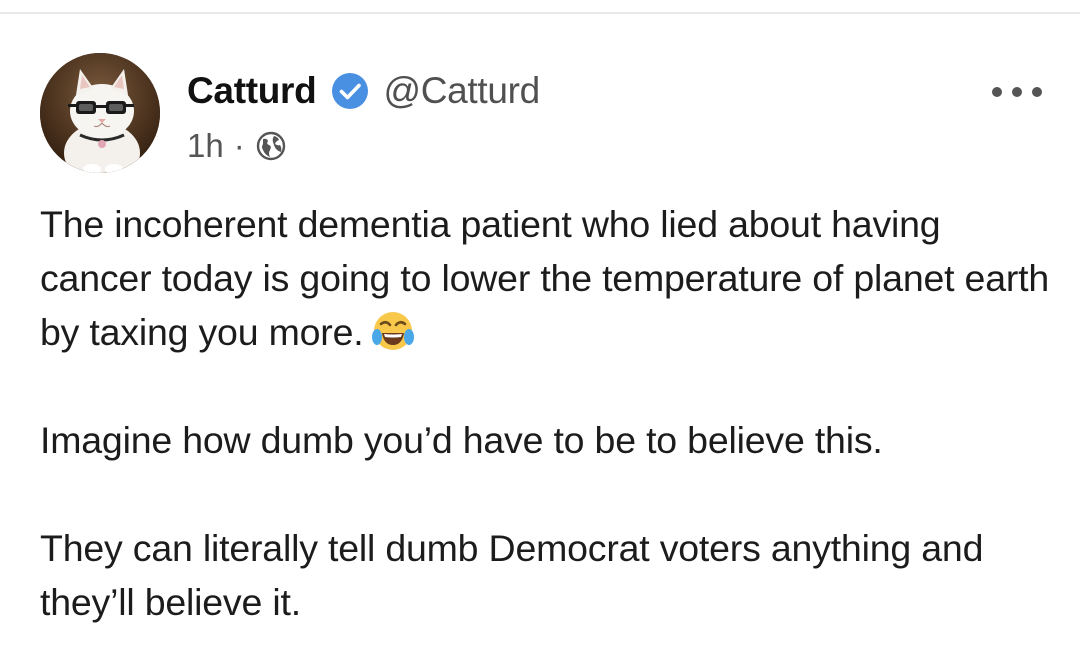  What do you see at coordinates (252, 91) in the screenshot?
I see `author-display-name: Catturd` at bounding box center [252, 91].